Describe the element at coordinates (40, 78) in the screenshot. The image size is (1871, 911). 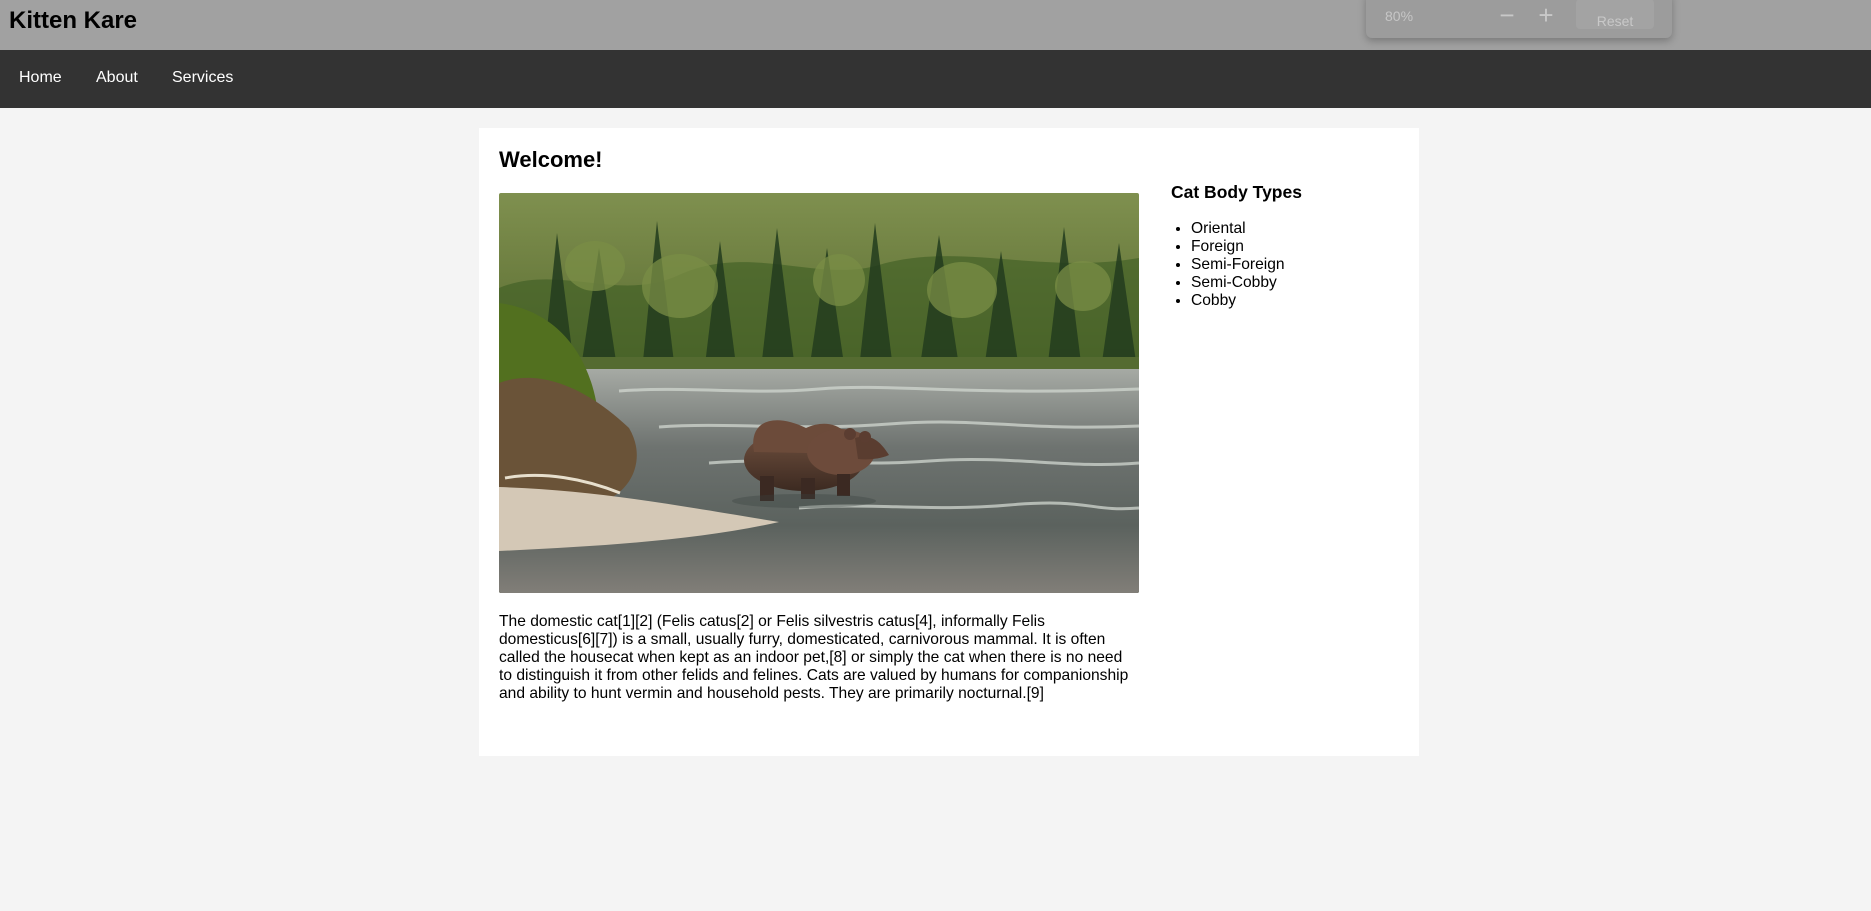
I see `nav-item-home: Home` at that location.